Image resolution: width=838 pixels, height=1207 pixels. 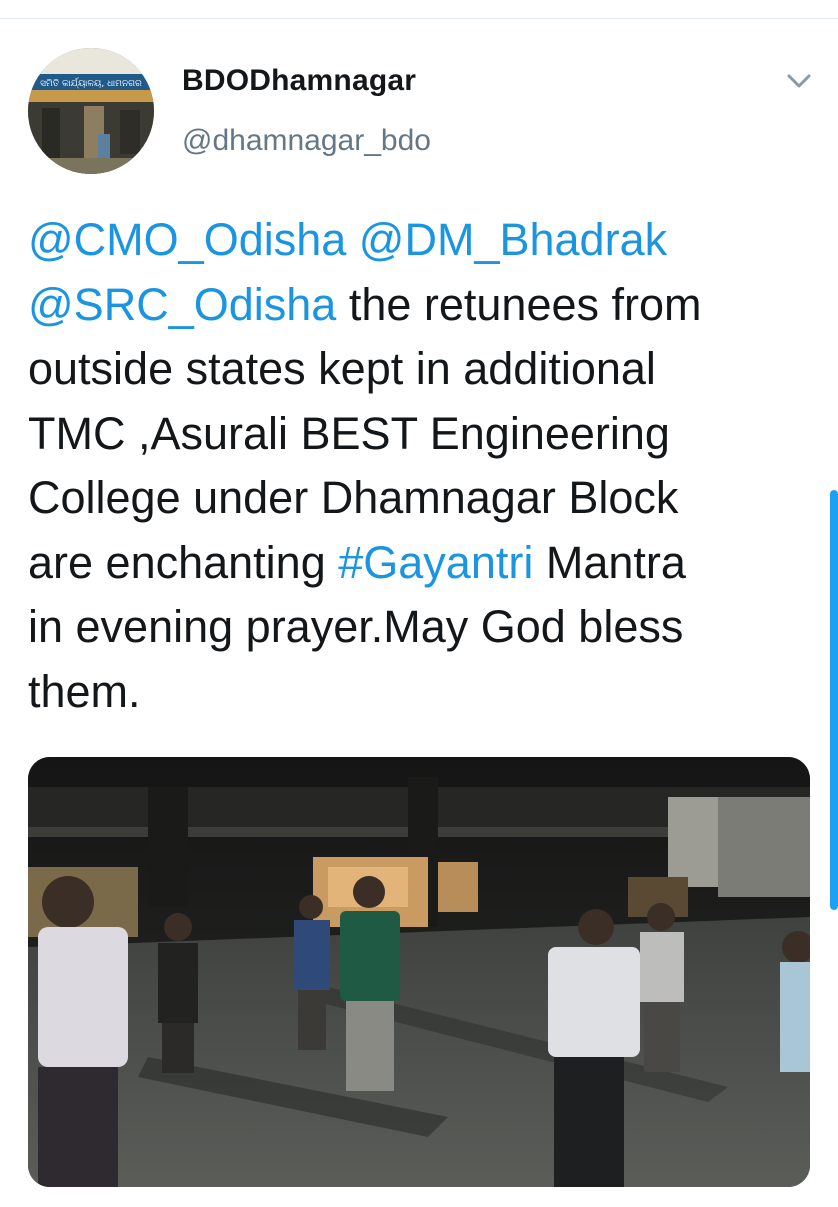 I want to click on avatar-sign-text: ସମିତି କାର୍ଯ୍ୟାଳୟ, ଧାମନଗର, so click(x=91, y=83).